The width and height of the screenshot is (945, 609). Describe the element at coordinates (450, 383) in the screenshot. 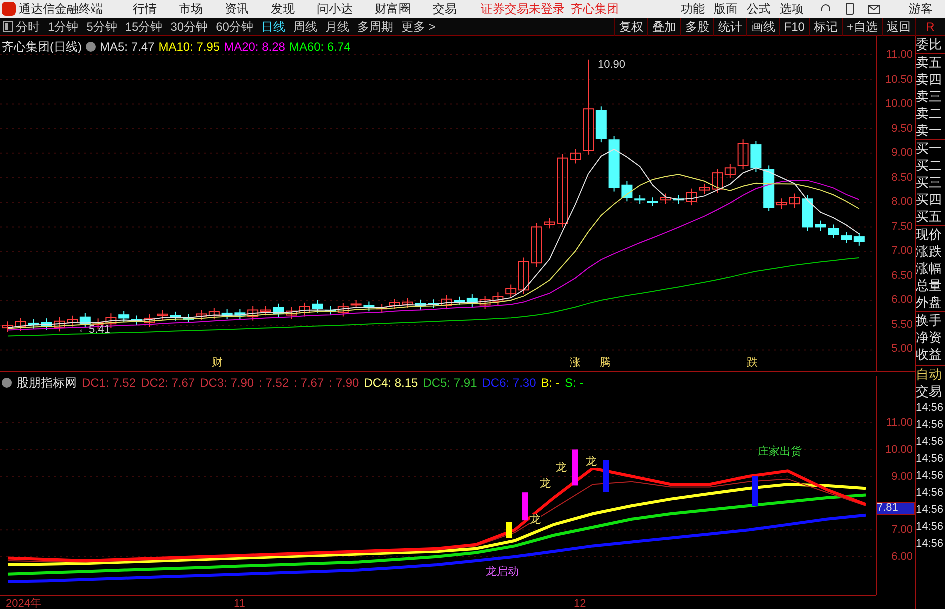

I see `indicator-reading: DC5: 7.91` at that location.